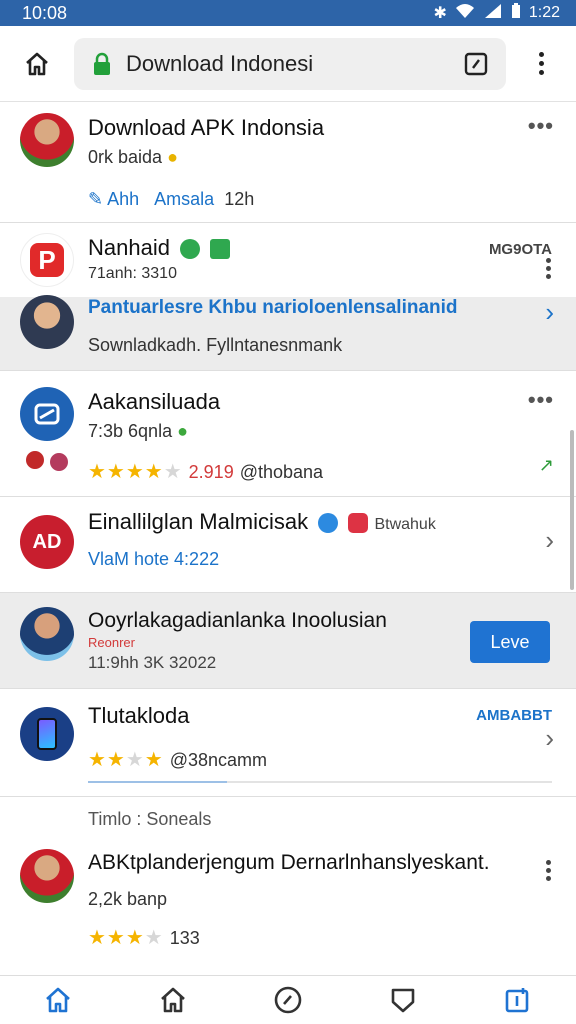 The image size is (576, 1024). What do you see at coordinates (288, 260) in the screenshot?
I see `list-item: P Nanhaid 71anh: 3310 MG9OTA` at bounding box center [288, 260].